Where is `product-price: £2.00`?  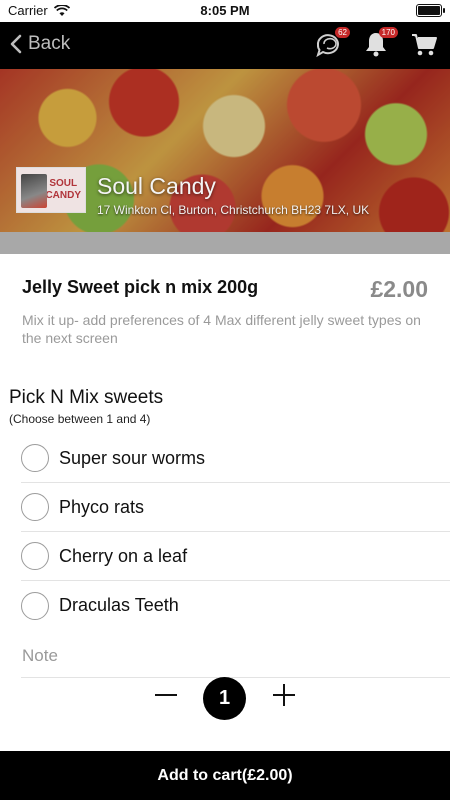
product-price: £2.00 is located at coordinates (399, 289).